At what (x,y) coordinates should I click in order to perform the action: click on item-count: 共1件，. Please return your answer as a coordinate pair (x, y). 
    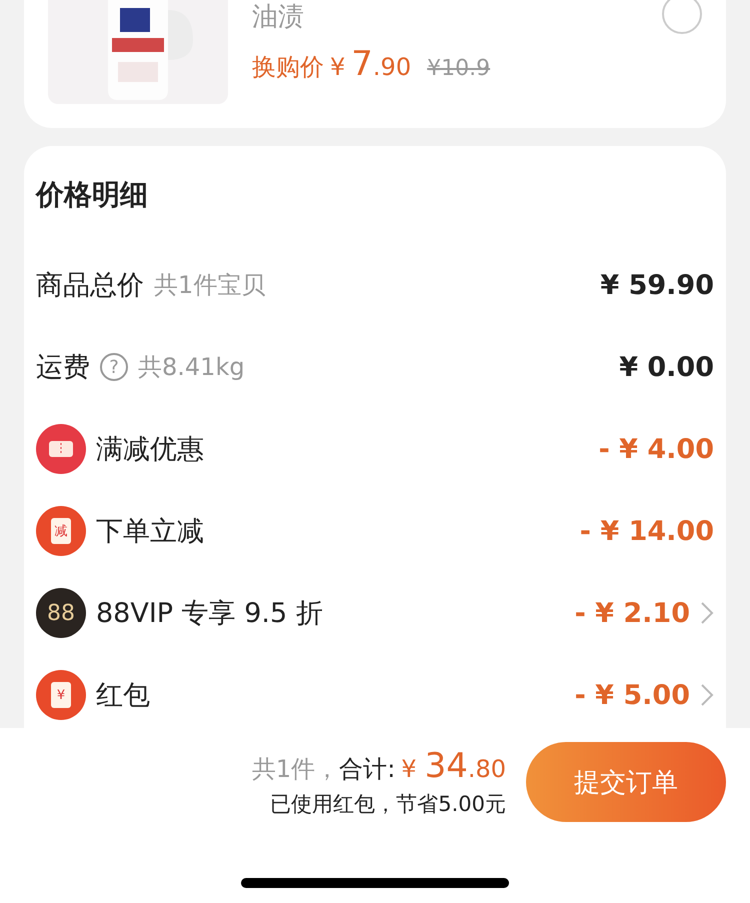
    Looking at the image, I should click on (296, 769).